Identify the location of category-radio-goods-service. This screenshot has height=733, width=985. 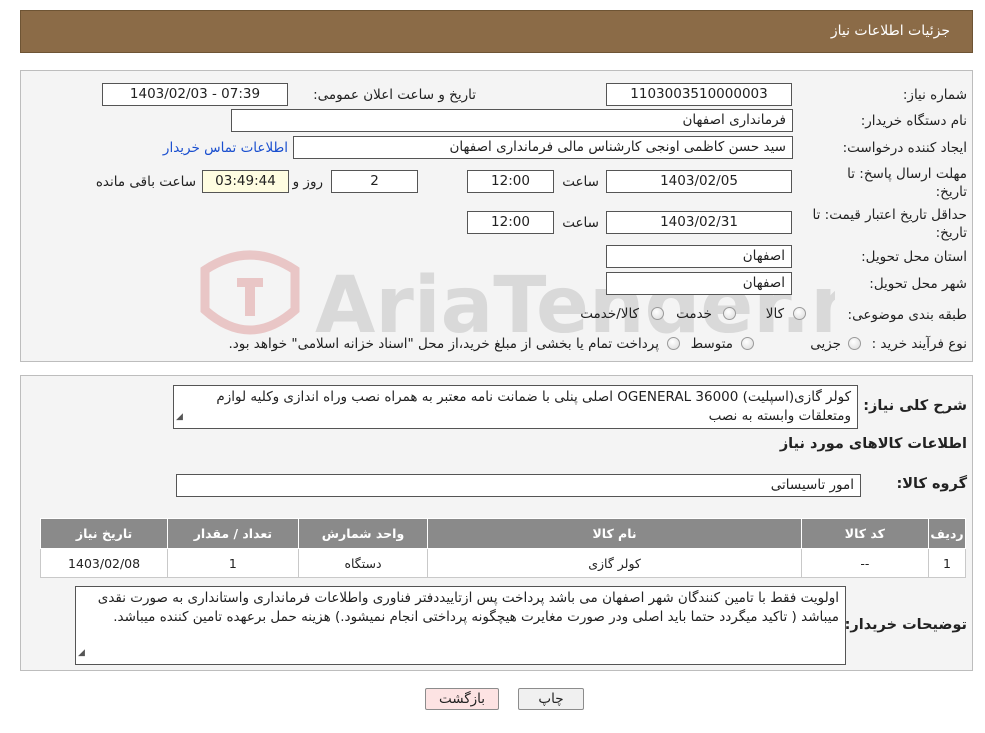
(657, 313).